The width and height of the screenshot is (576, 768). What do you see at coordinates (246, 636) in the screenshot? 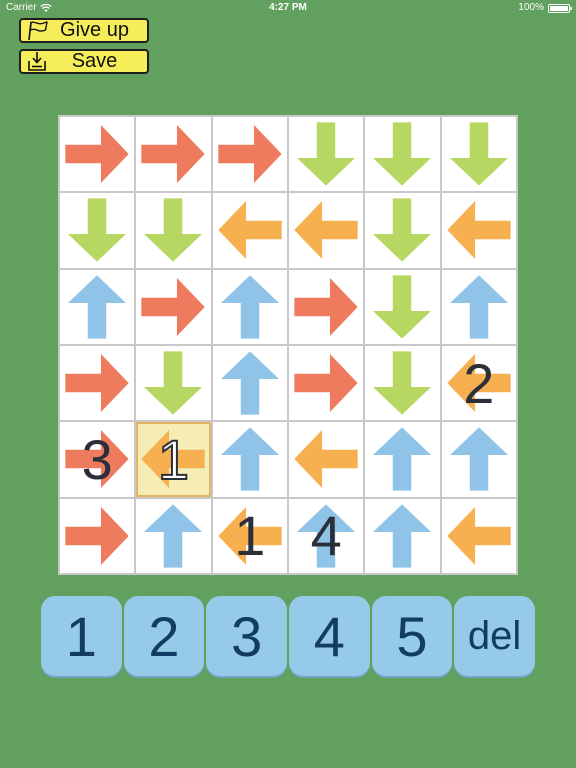
I see `number-key-3: 3` at bounding box center [246, 636].